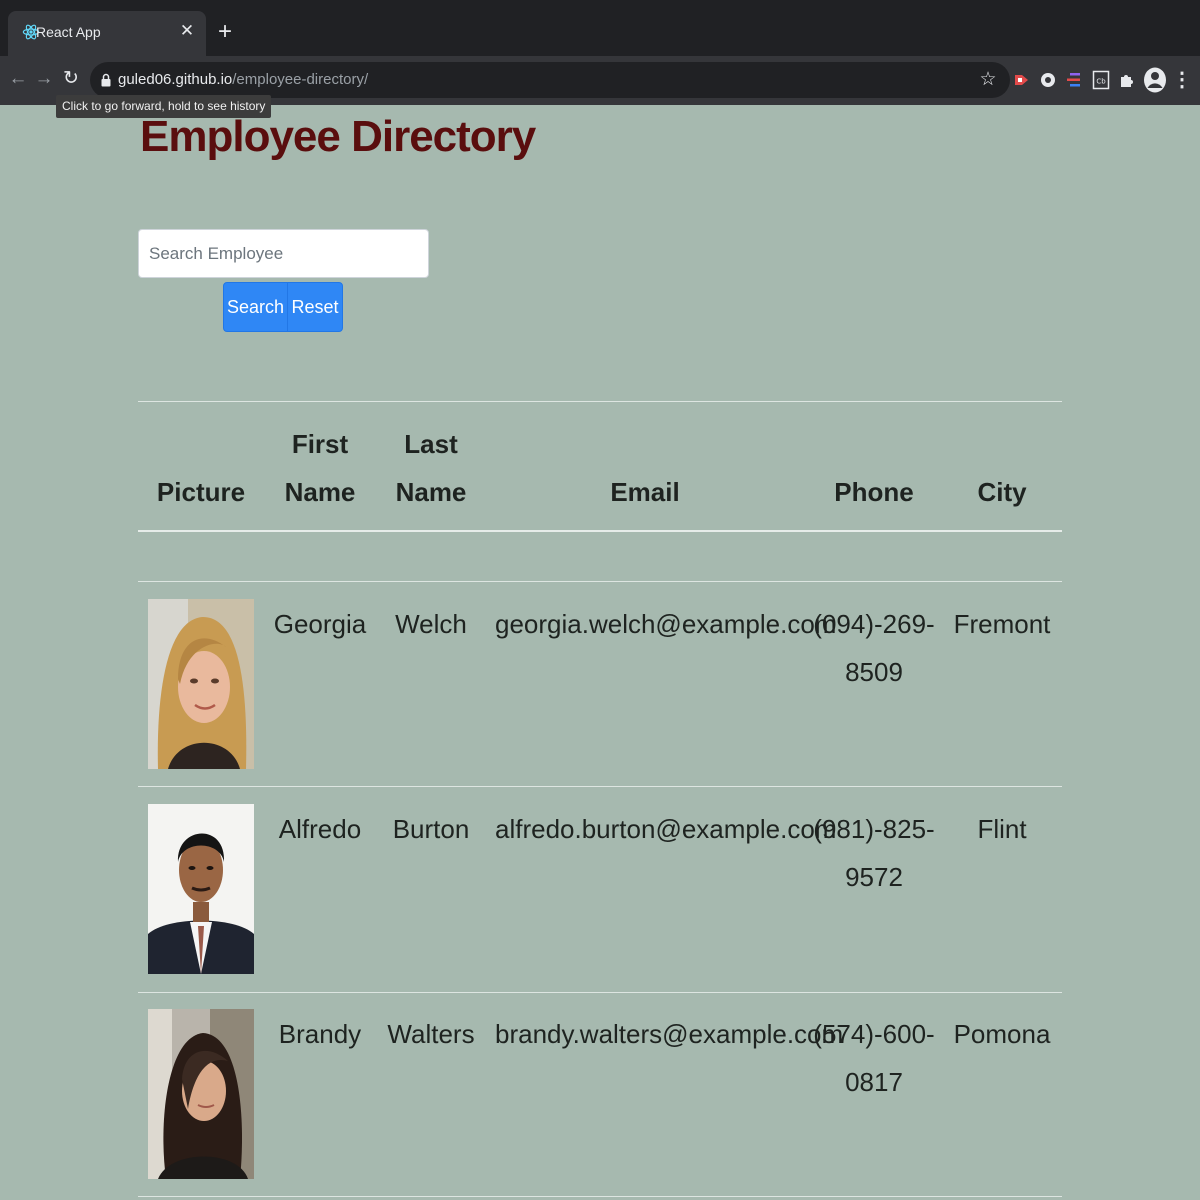 The width and height of the screenshot is (1200, 1200). Describe the element at coordinates (600, 28) in the screenshot. I see `browser-tab-strip: React App ✕ +` at that location.